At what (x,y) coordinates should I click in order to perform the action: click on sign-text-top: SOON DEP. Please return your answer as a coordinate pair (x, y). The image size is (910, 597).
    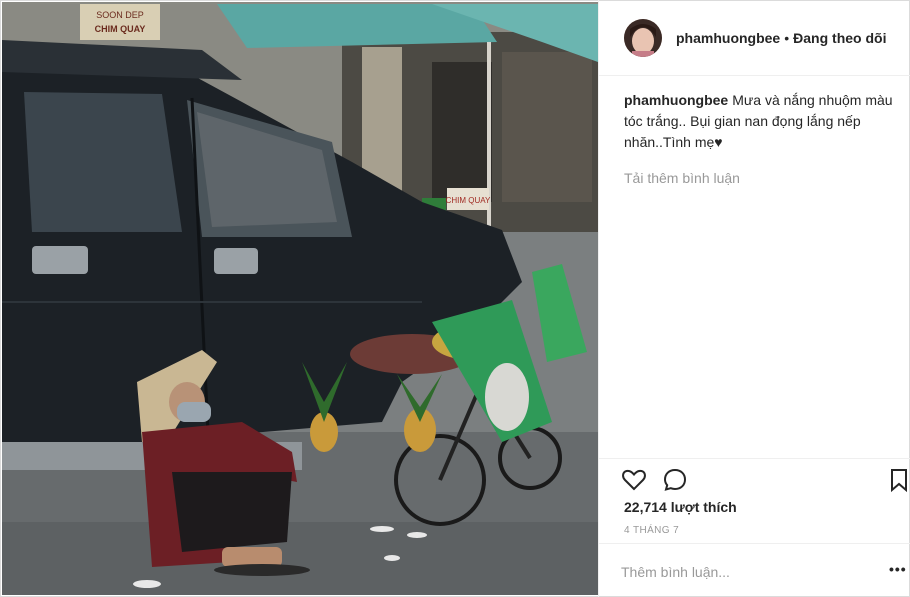
    Looking at the image, I should click on (120, 15).